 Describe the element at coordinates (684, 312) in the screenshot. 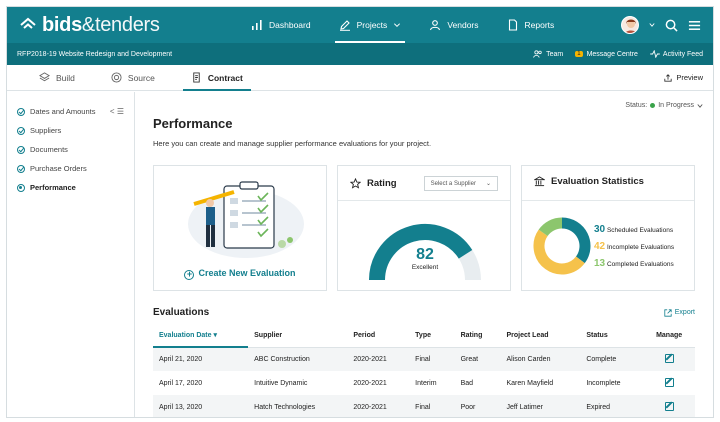

I see `export-label: Export` at that location.